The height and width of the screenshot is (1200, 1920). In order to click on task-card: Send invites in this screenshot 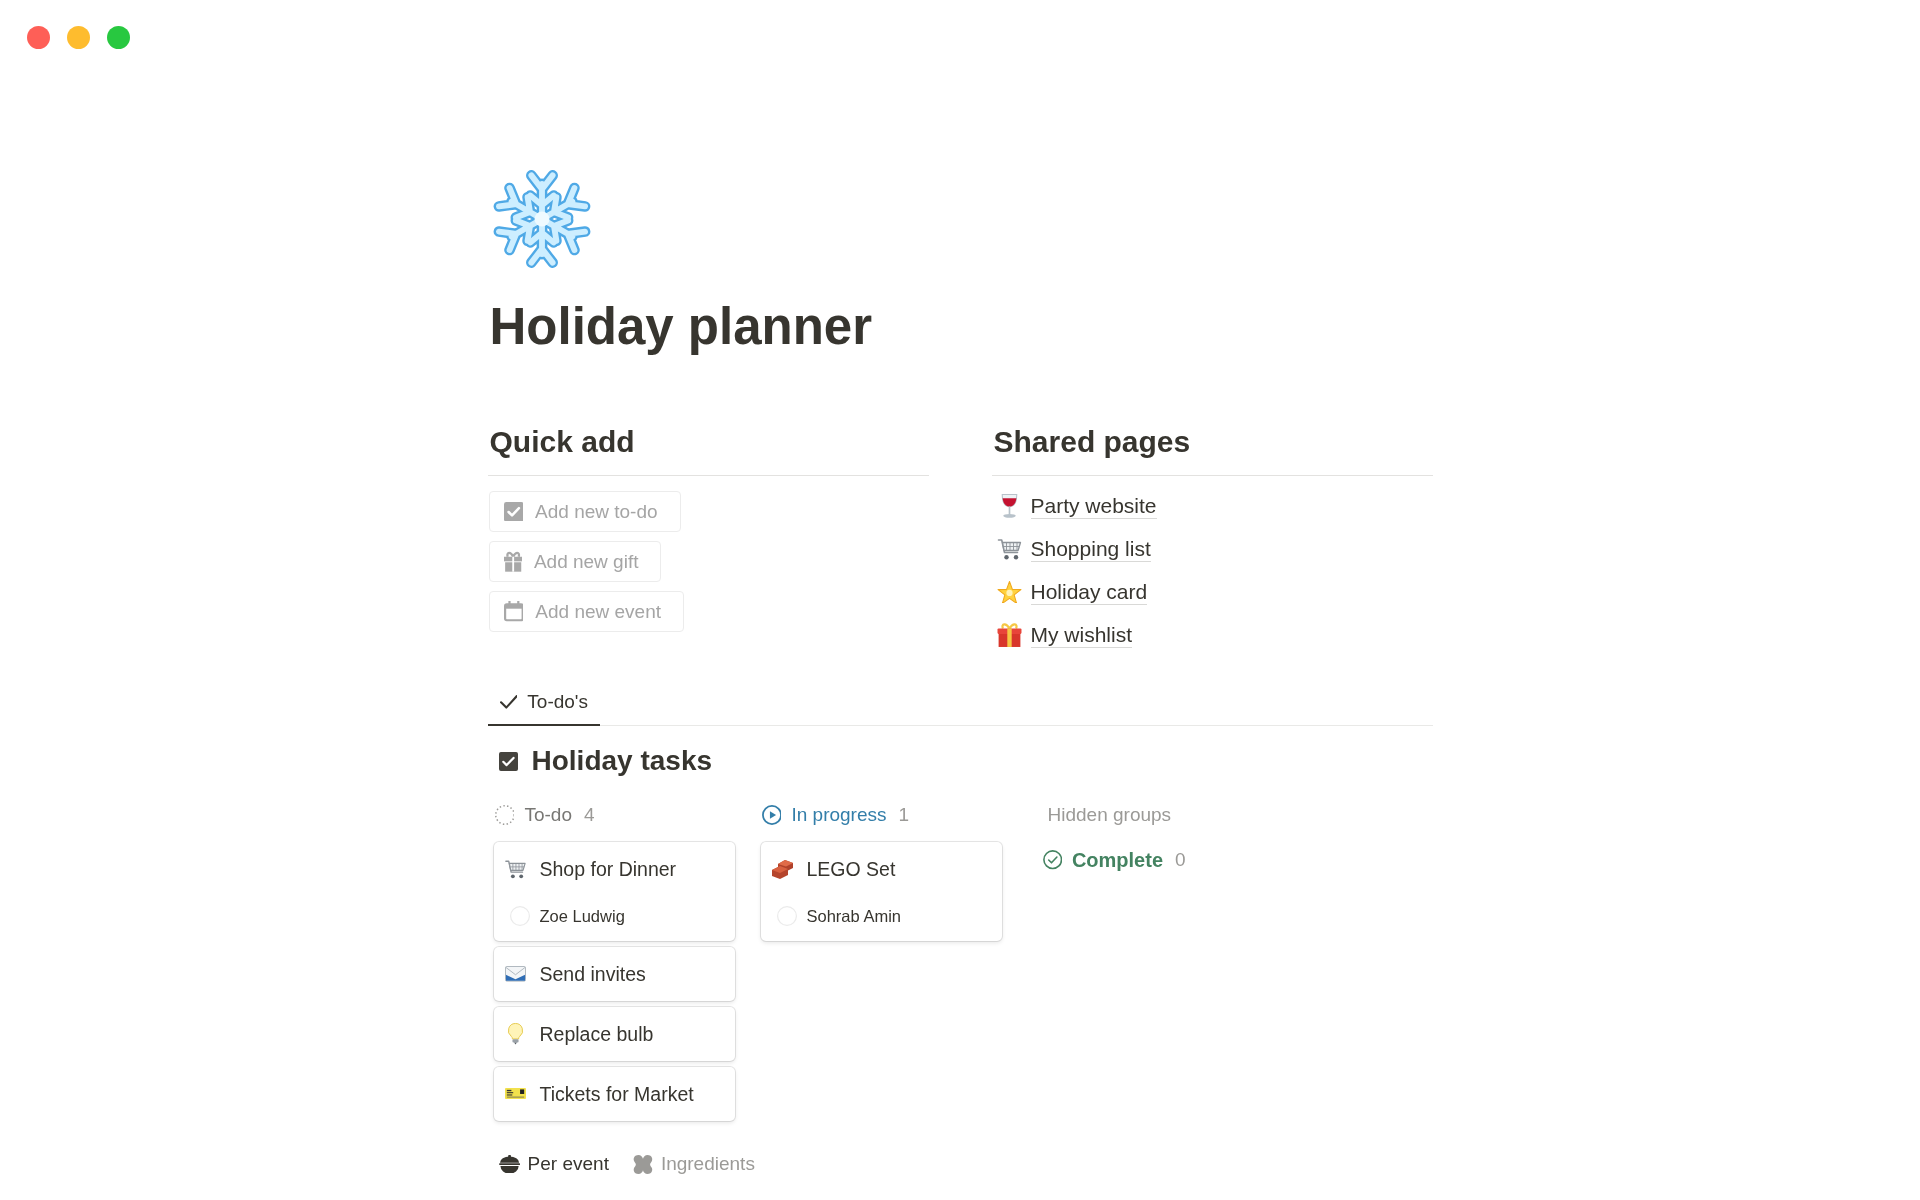, I will do `click(614, 974)`.